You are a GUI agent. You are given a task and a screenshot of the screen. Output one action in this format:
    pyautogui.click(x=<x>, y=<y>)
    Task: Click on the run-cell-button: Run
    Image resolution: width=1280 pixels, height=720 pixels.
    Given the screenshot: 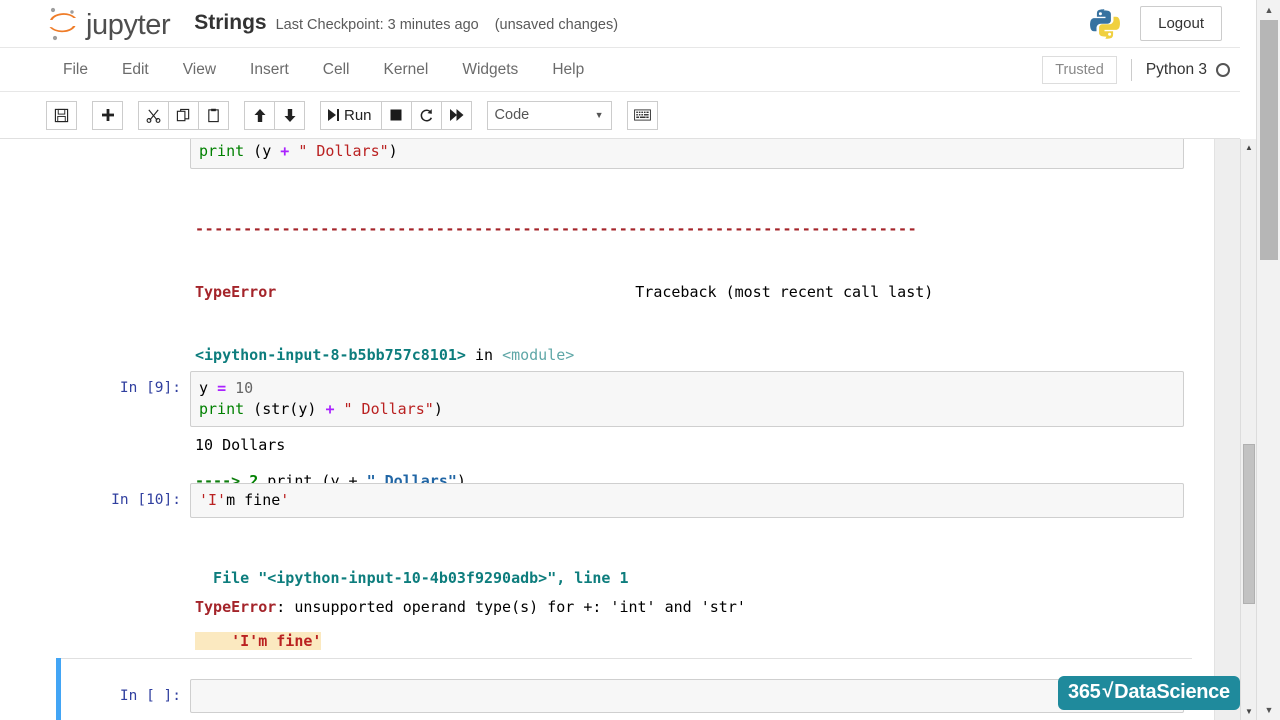 What is the action you would take?
    pyautogui.click(x=351, y=115)
    